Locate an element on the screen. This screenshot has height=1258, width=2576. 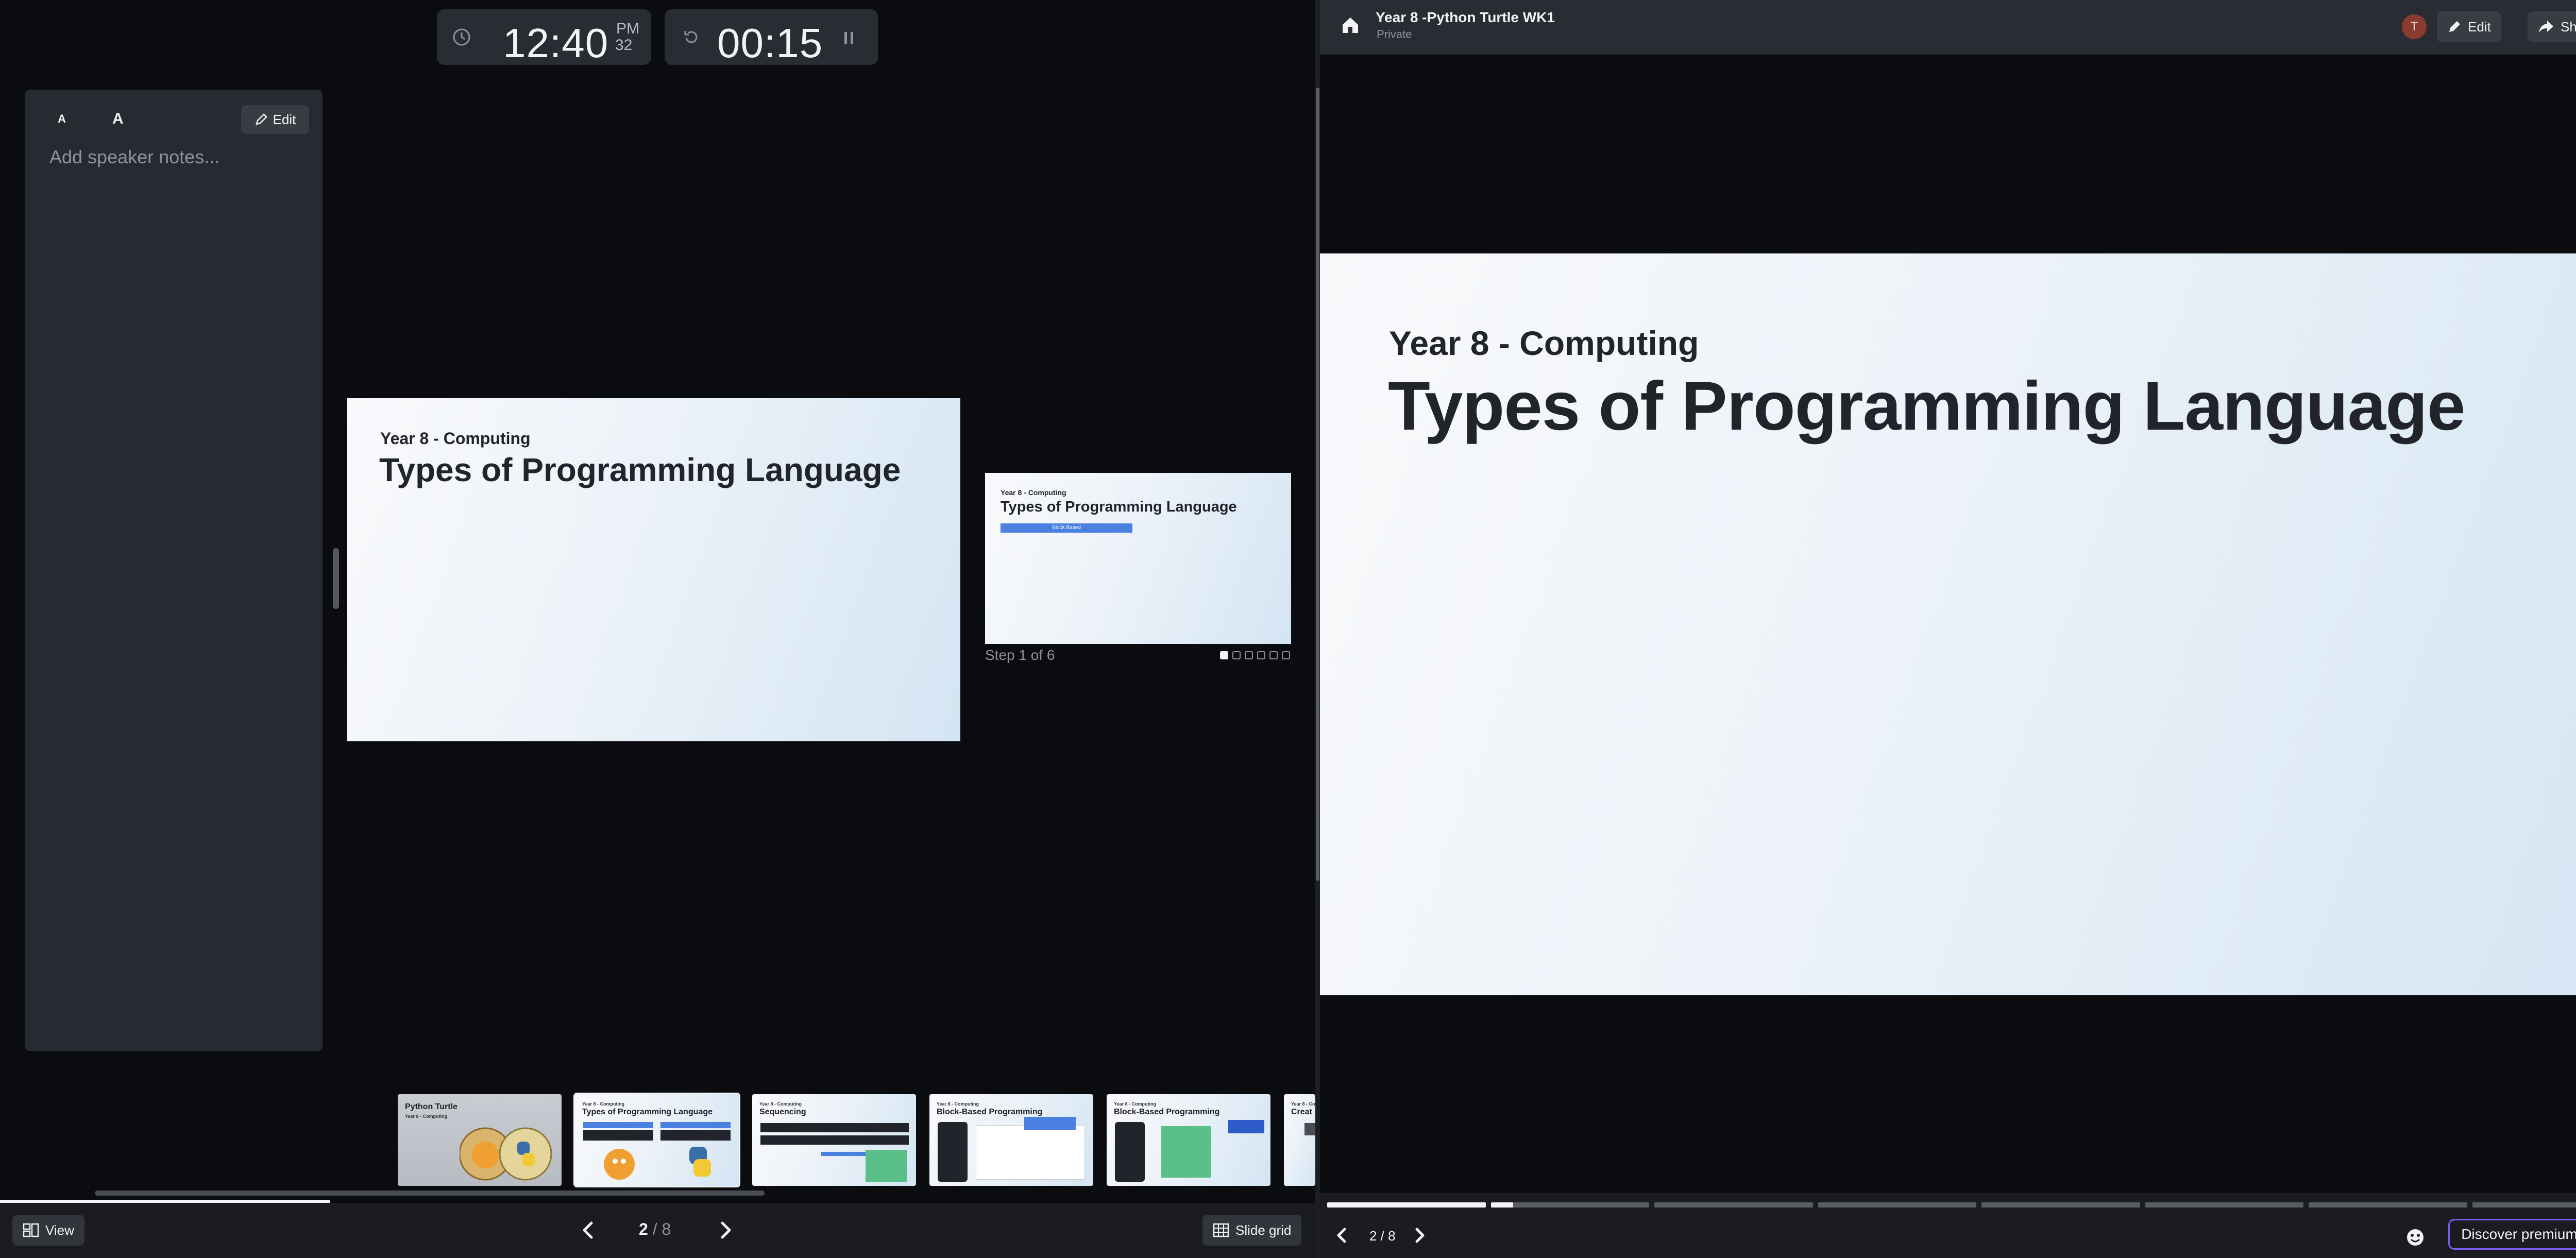
share-icon is located at coordinates (2546, 27).